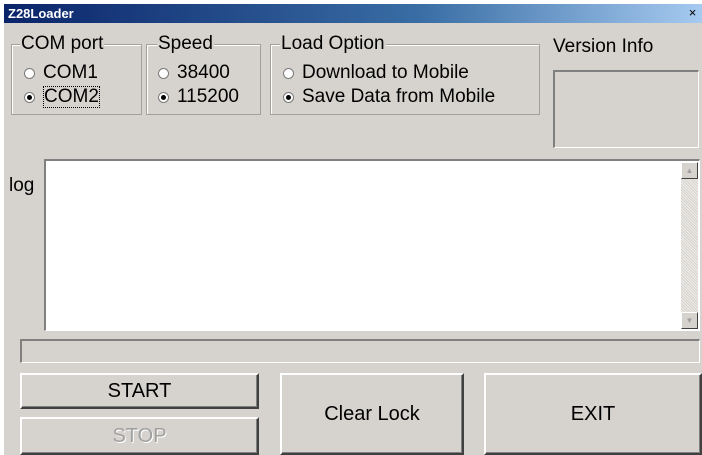 The width and height of the screenshot is (702, 455). I want to click on exit-button: EXIT, so click(593, 414).